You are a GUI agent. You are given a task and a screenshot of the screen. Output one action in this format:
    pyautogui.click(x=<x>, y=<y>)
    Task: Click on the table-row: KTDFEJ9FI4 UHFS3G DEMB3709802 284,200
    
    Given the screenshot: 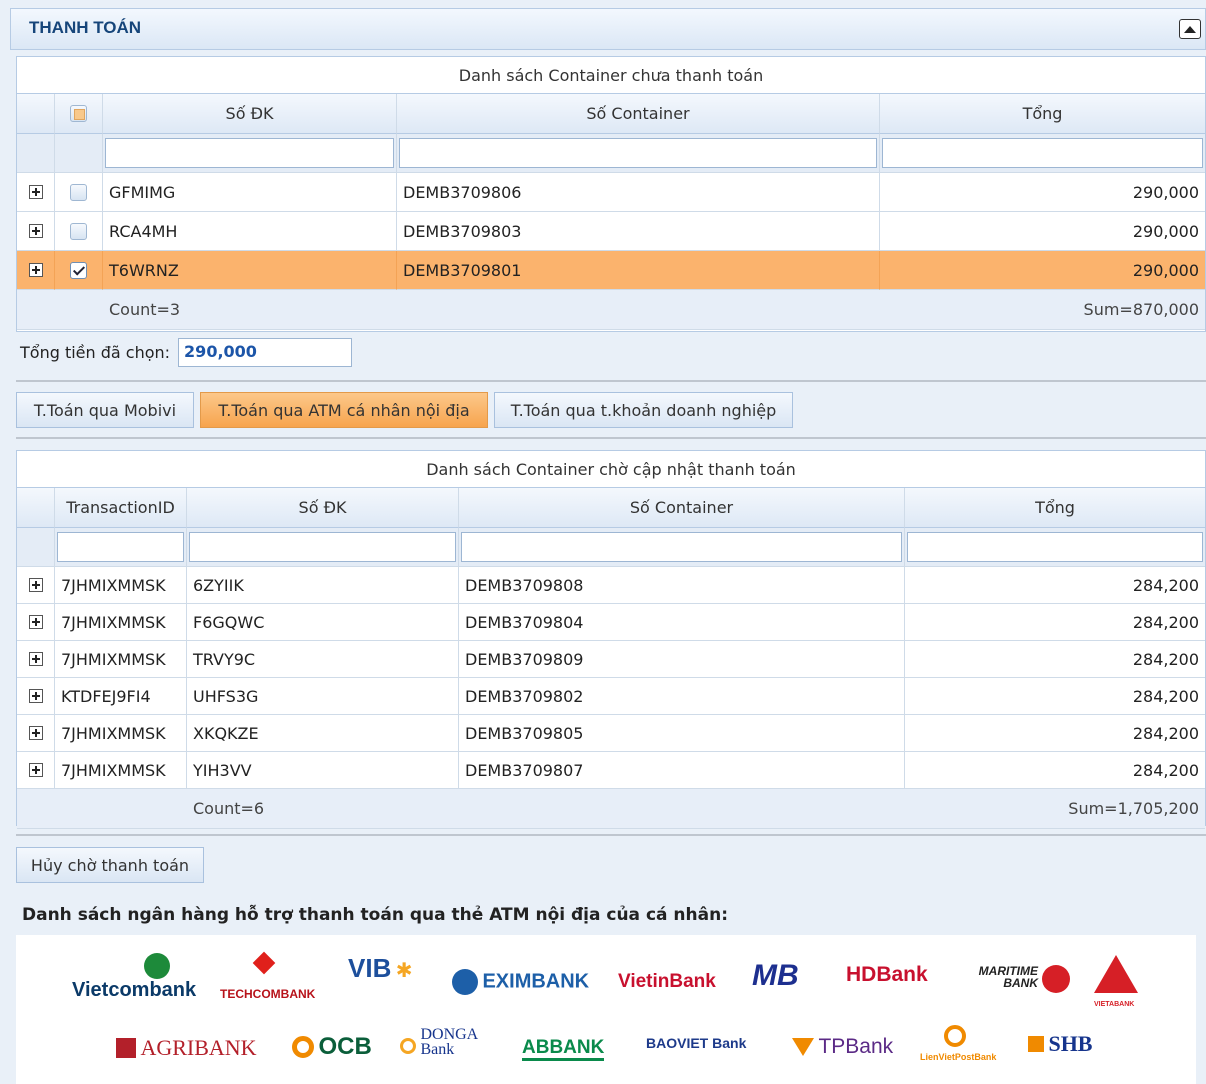 What is the action you would take?
    pyautogui.click(x=611, y=696)
    